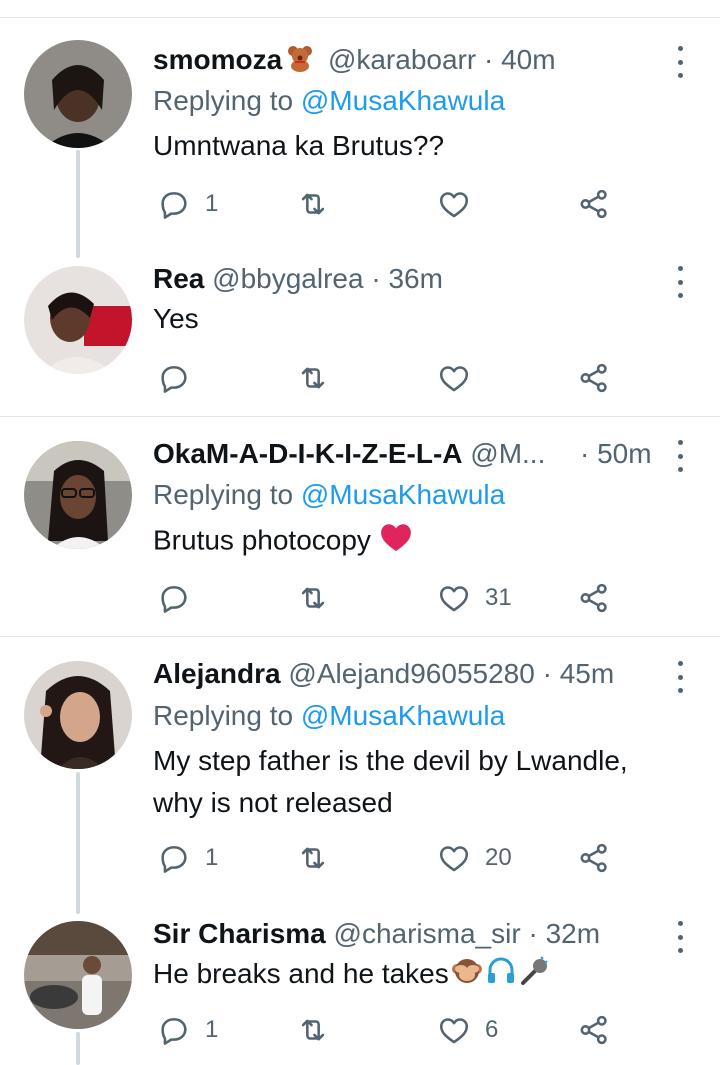  Describe the element at coordinates (176, 318) in the screenshot. I see `tweet-text: Yes` at that location.